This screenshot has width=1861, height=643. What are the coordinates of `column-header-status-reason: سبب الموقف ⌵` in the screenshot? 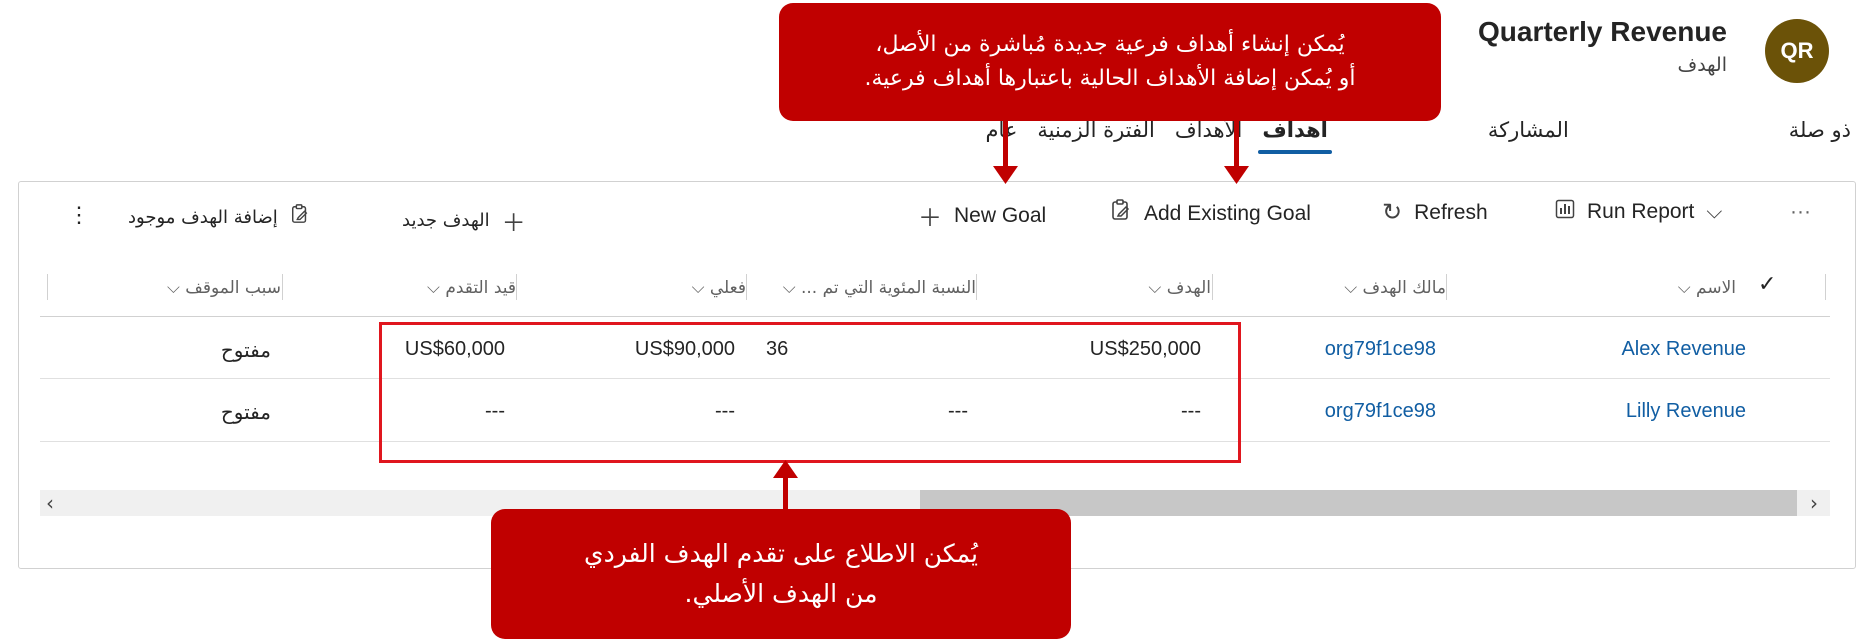 It's located at (224, 288).